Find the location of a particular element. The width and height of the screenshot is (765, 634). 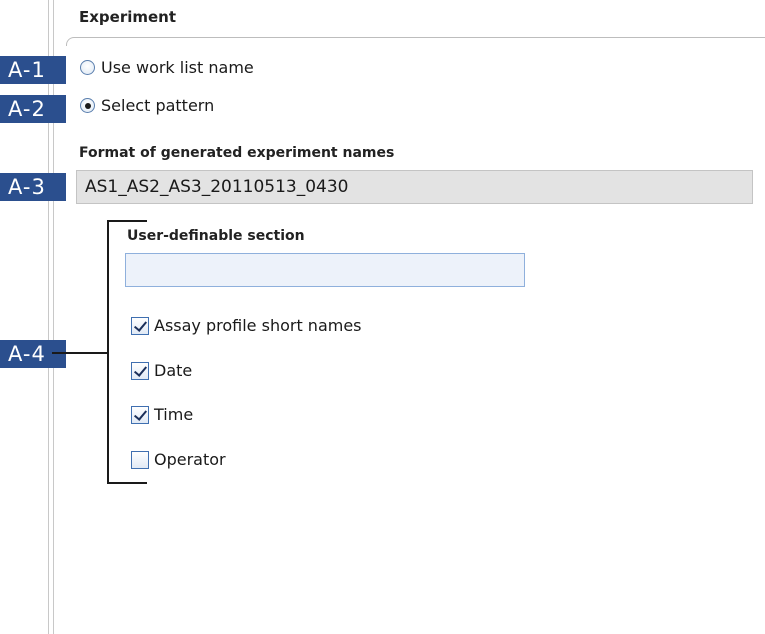

checkbox-time: Time is located at coordinates (162, 414).